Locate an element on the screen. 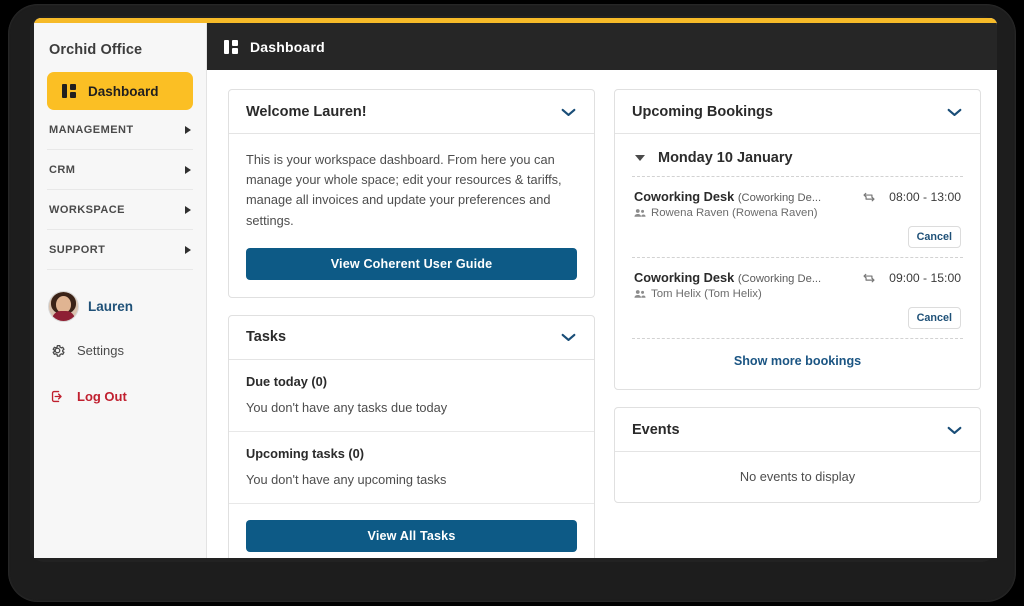 The width and height of the screenshot is (1024, 606). view-all-tasks-button: View All Tasks is located at coordinates (411, 535).